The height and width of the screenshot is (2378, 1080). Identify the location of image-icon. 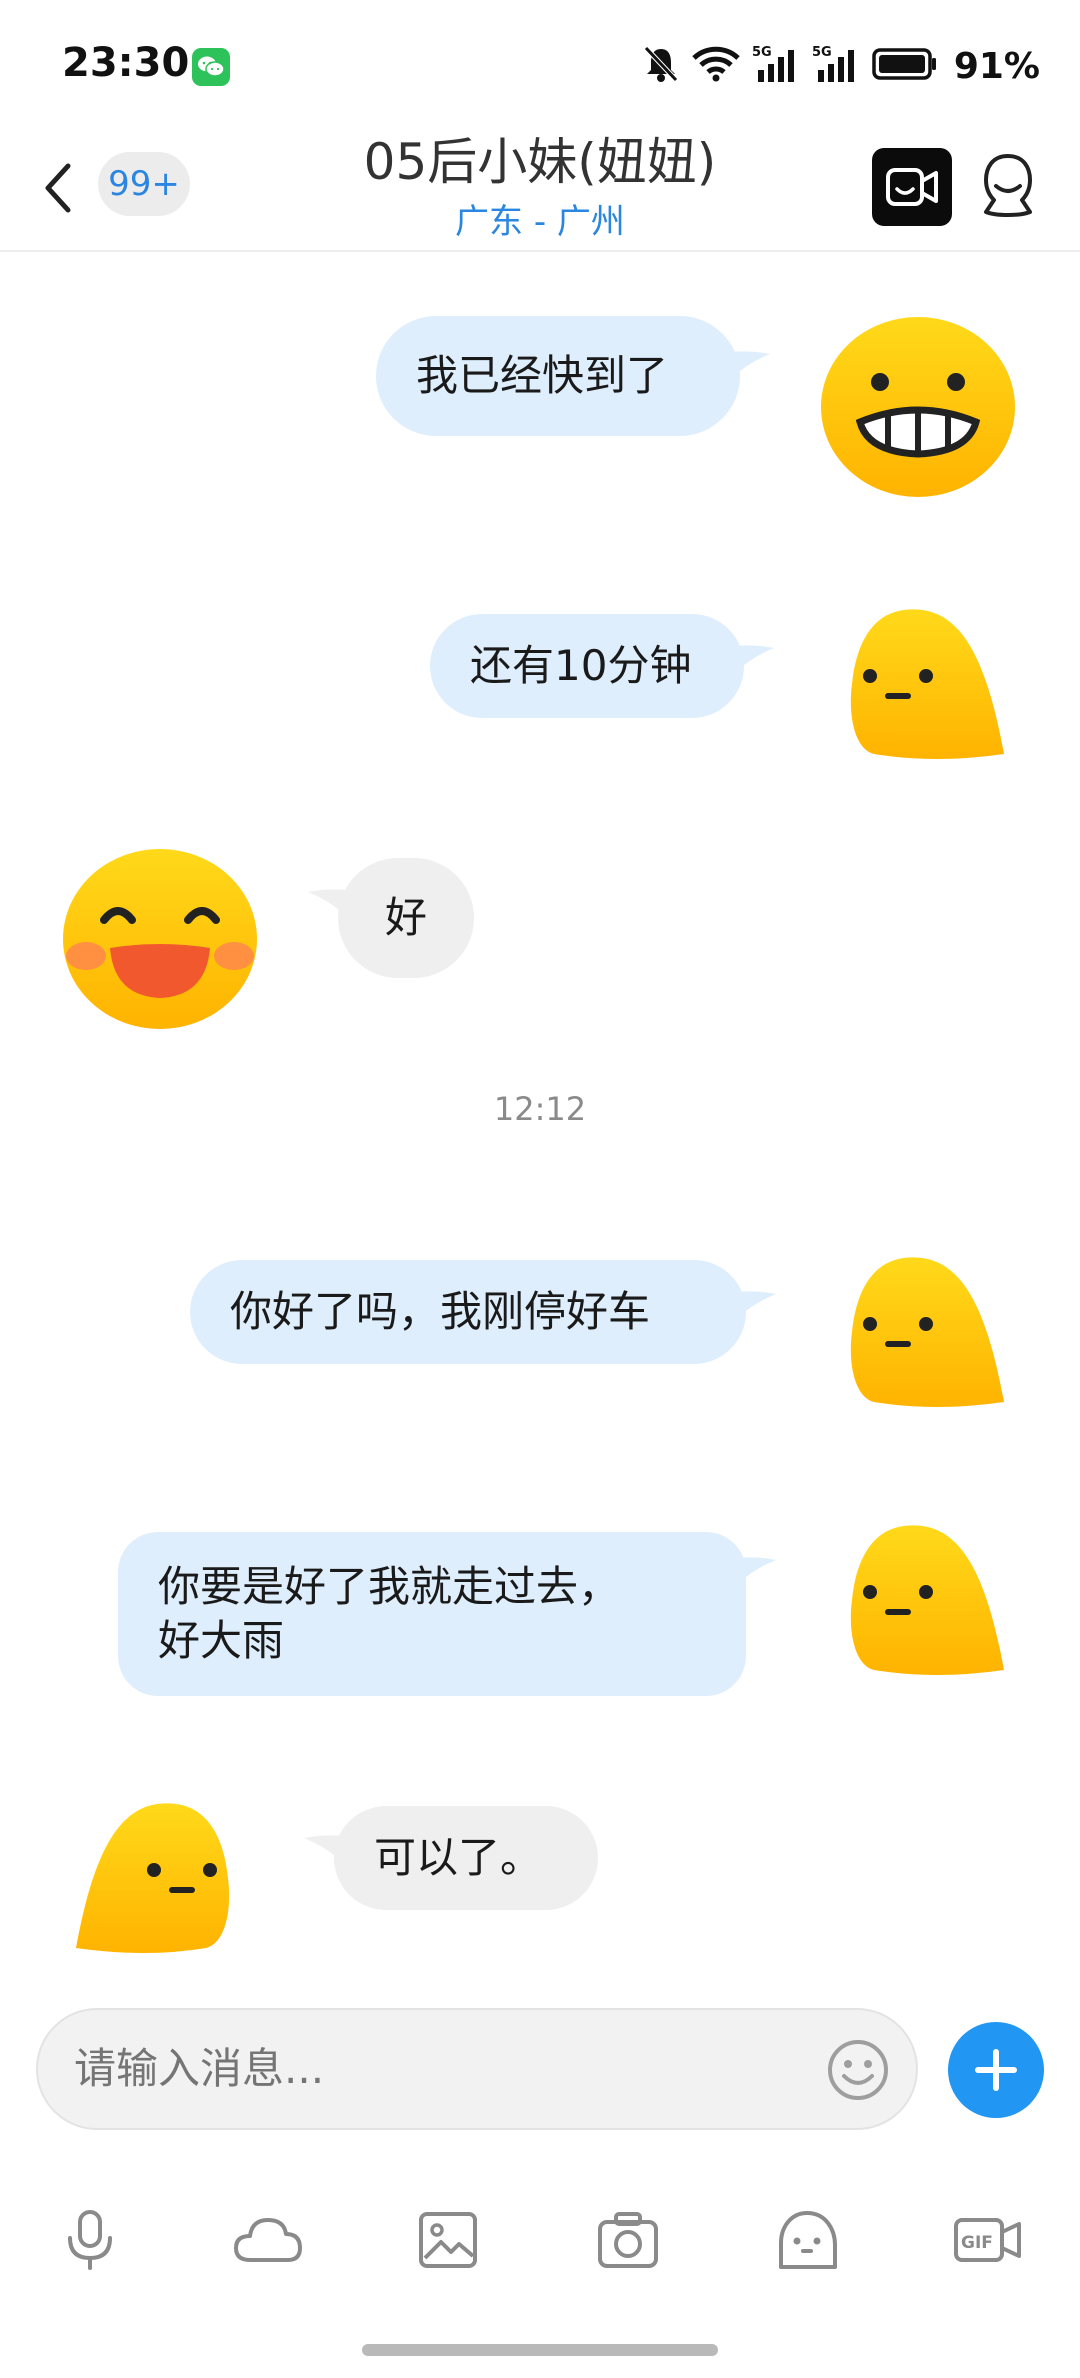
(448, 2240).